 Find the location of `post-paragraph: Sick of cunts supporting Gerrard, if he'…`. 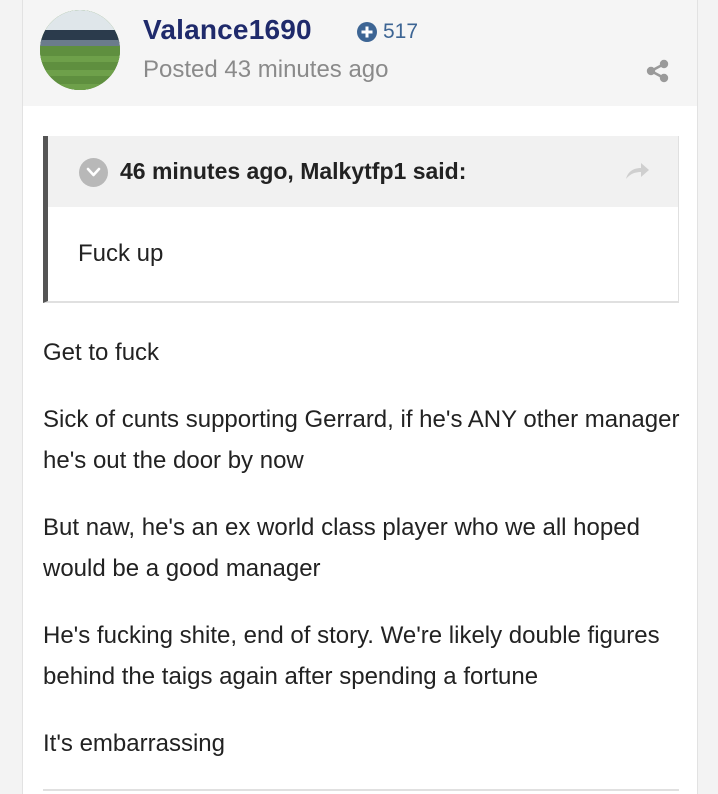

post-paragraph: Sick of cunts supporting Gerrard, if he'… is located at coordinates (361, 440).